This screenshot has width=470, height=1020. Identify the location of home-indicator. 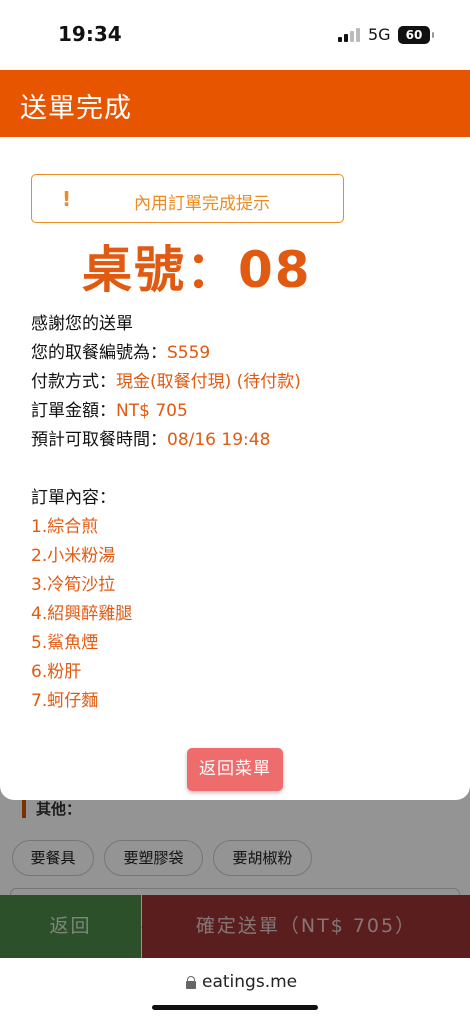
(235, 1007).